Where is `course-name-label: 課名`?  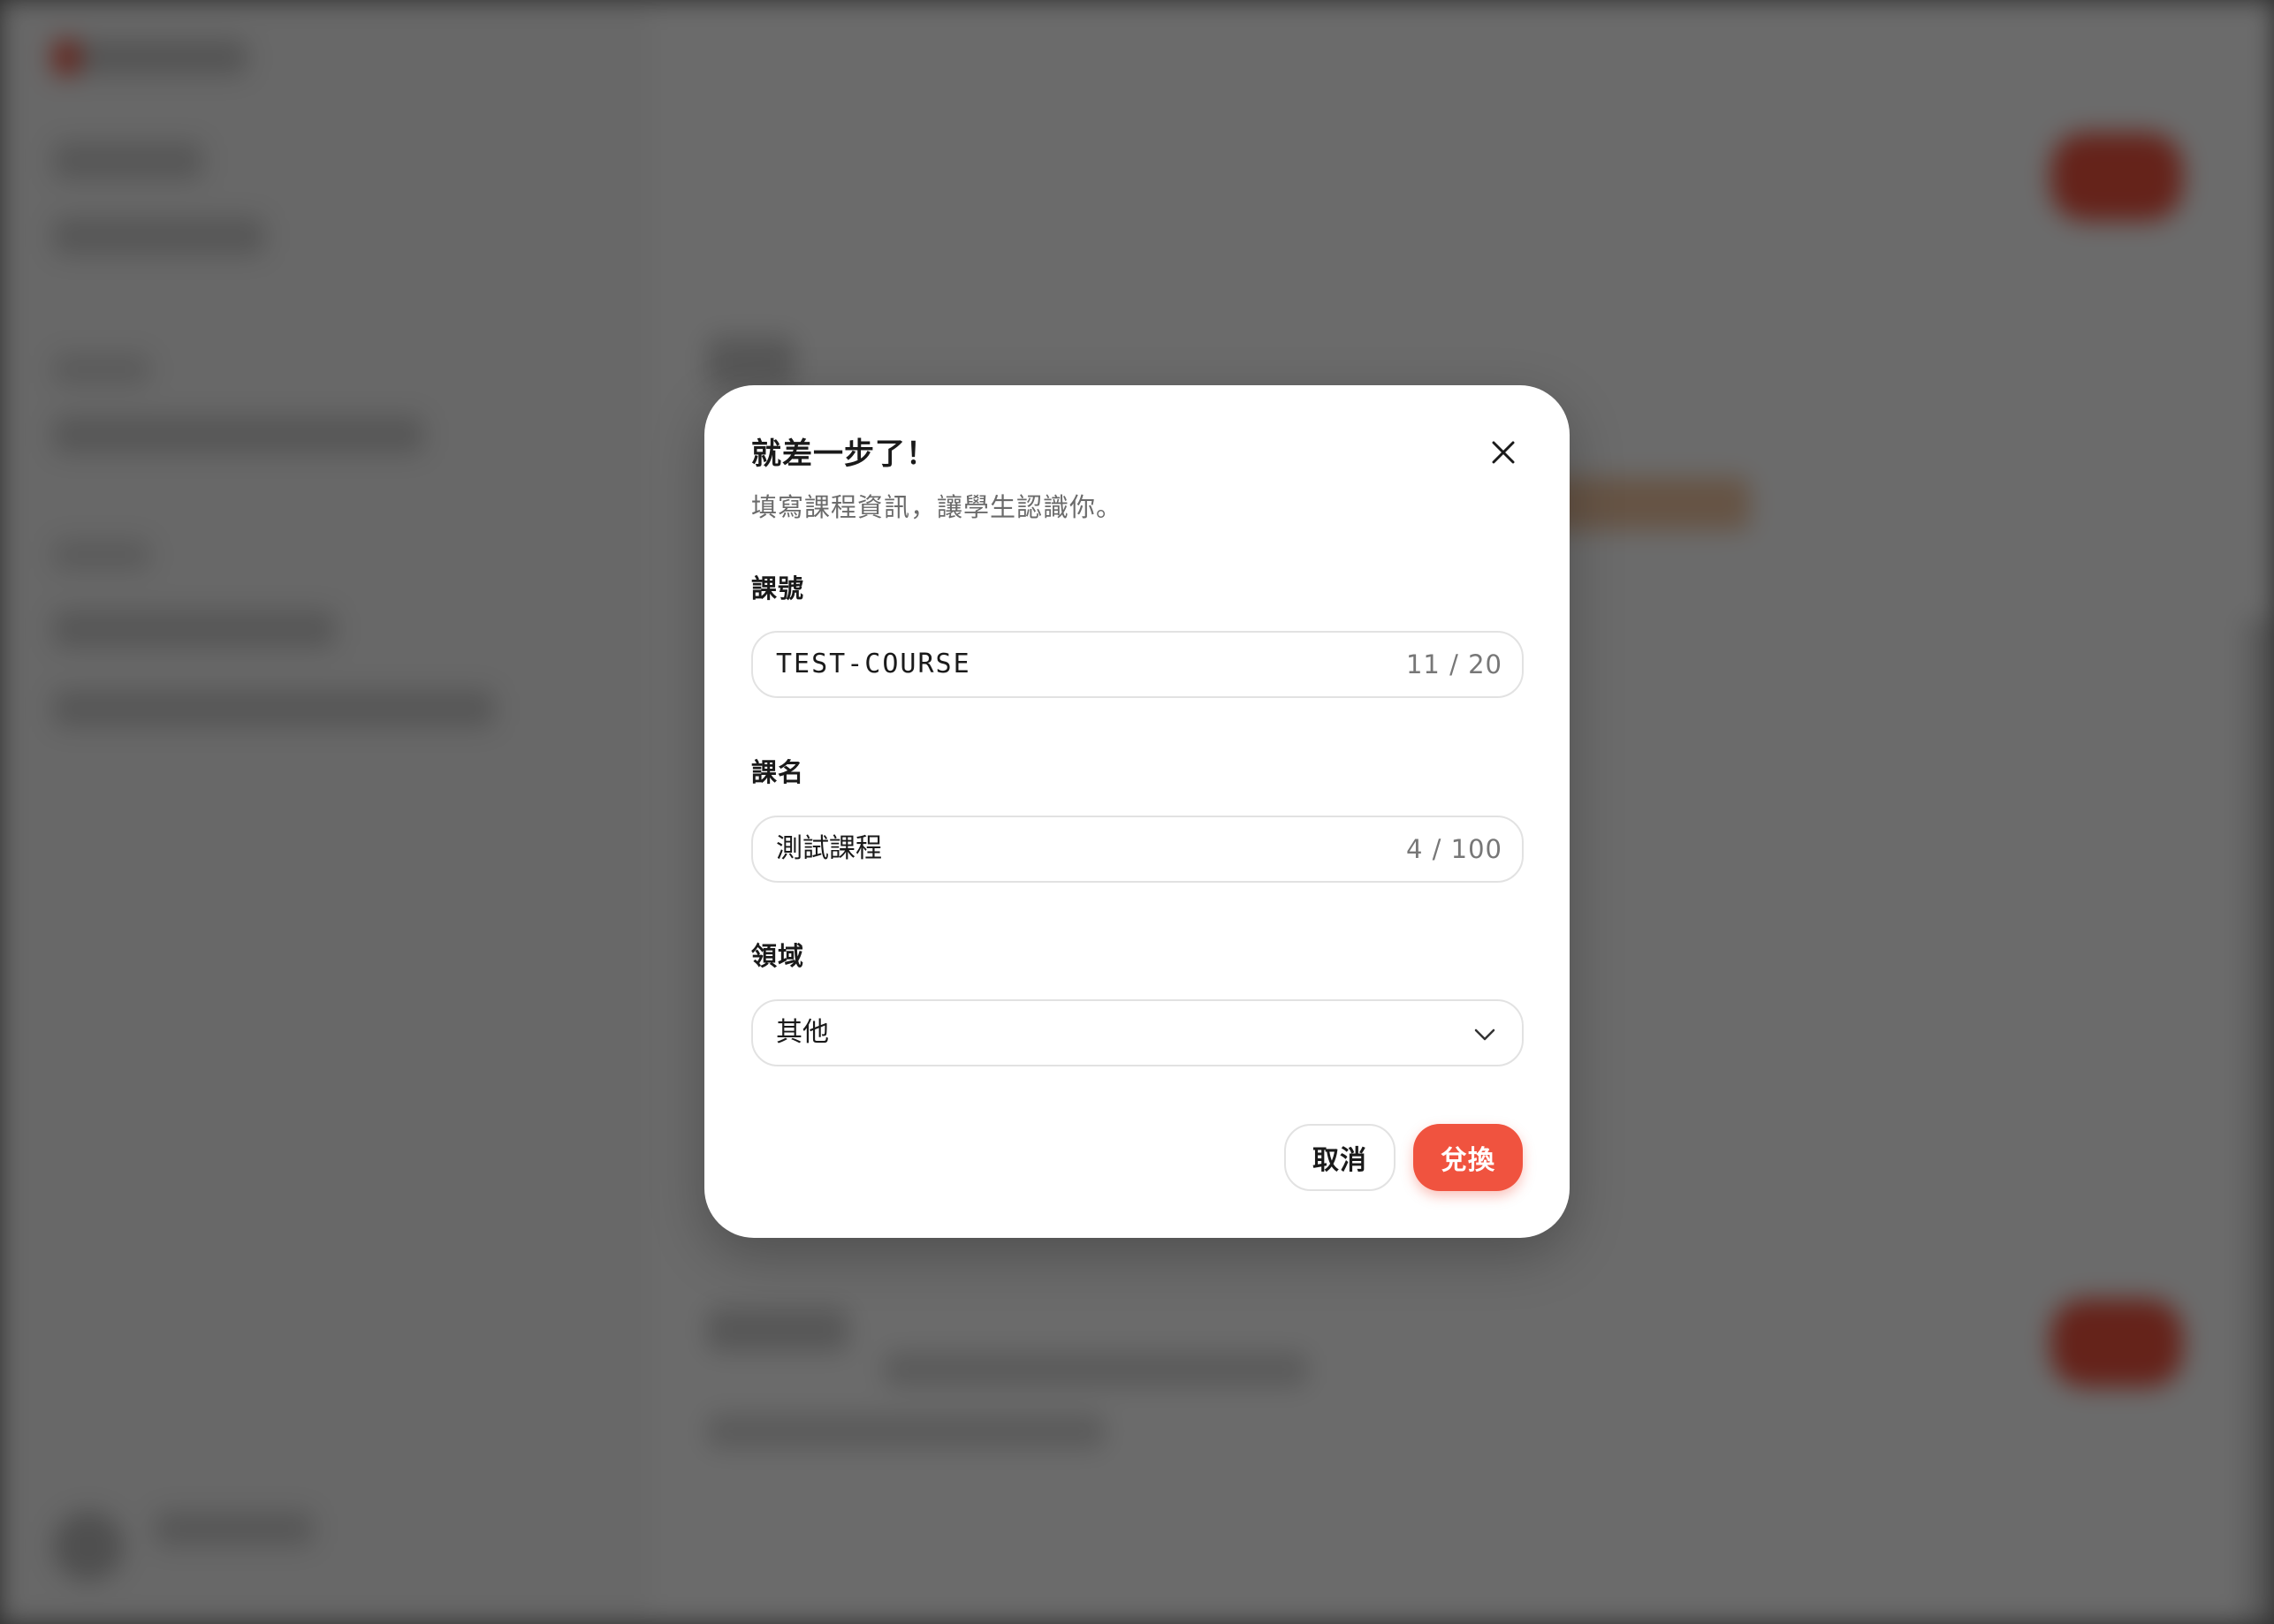
course-name-label: 課名 is located at coordinates (778, 772).